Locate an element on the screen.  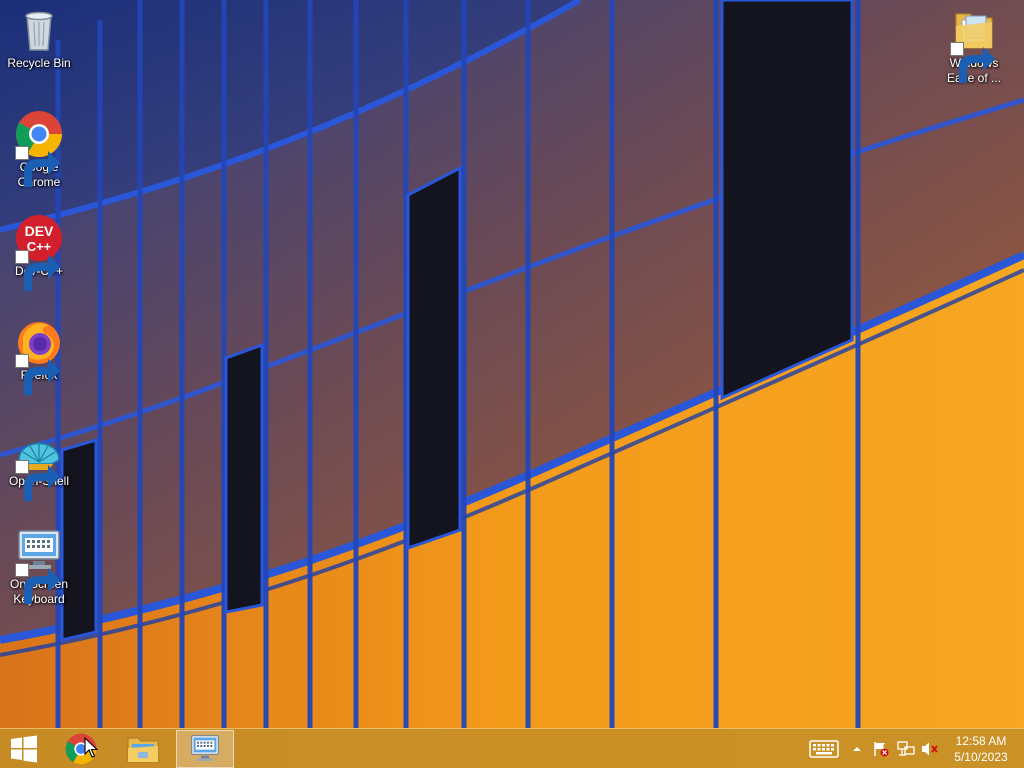
show-hidden-icons-button is located at coordinates (857, 749).